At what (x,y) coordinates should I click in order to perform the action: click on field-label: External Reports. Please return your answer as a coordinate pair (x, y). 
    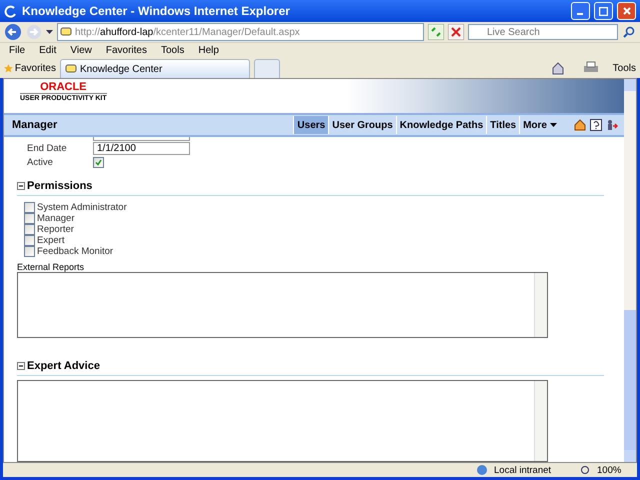
    Looking at the image, I should click on (51, 267).